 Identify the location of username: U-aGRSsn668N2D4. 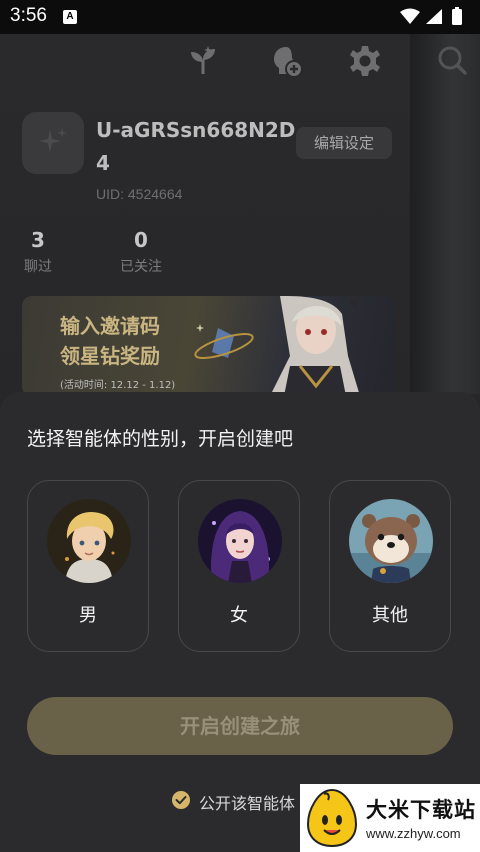
(196, 146).